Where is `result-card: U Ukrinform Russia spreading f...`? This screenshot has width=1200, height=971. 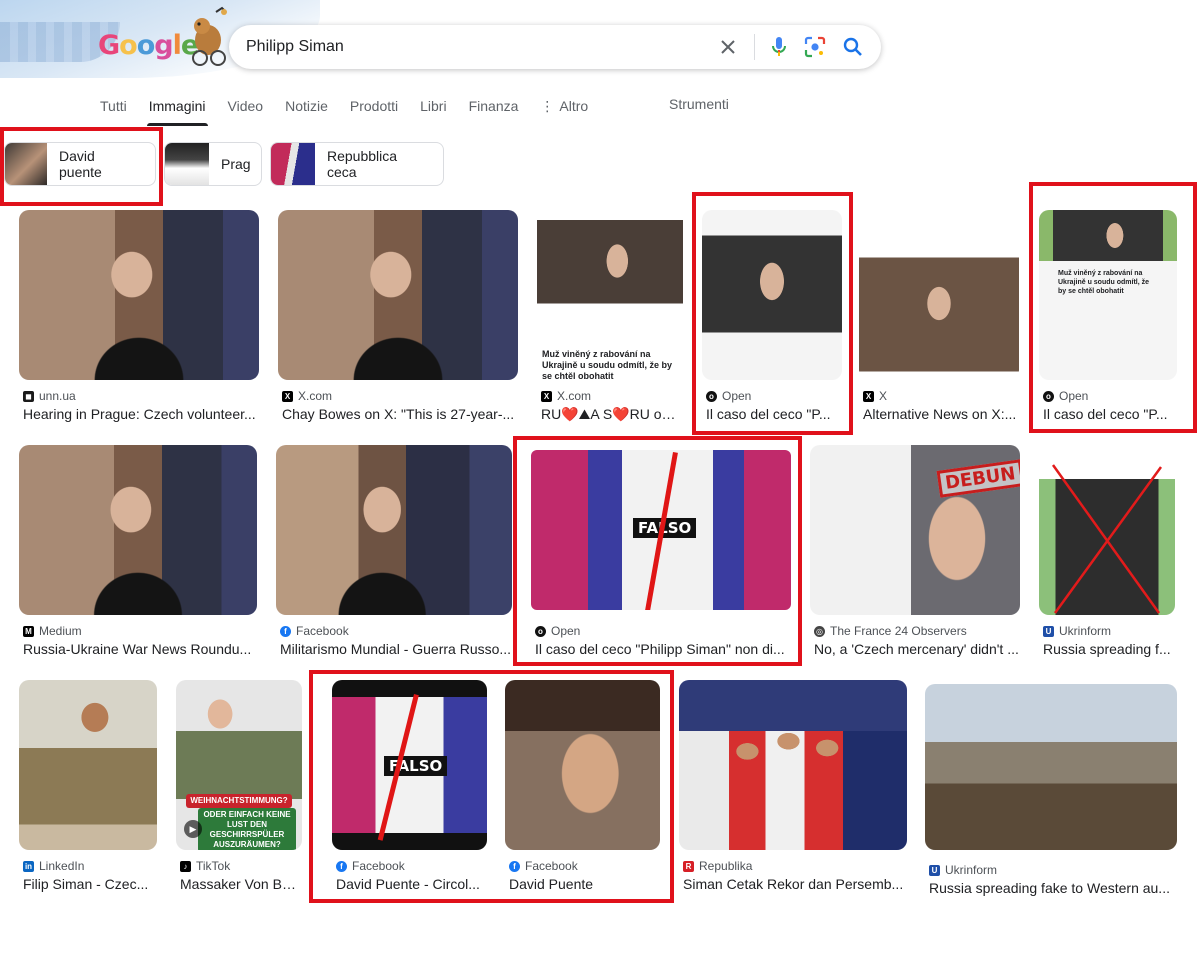
result-card: U Ukrinform Russia spreading f... is located at coordinates (1107, 551).